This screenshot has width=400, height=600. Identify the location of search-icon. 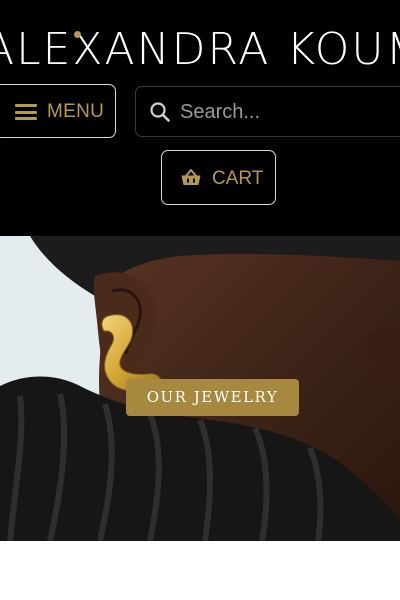
(160, 112).